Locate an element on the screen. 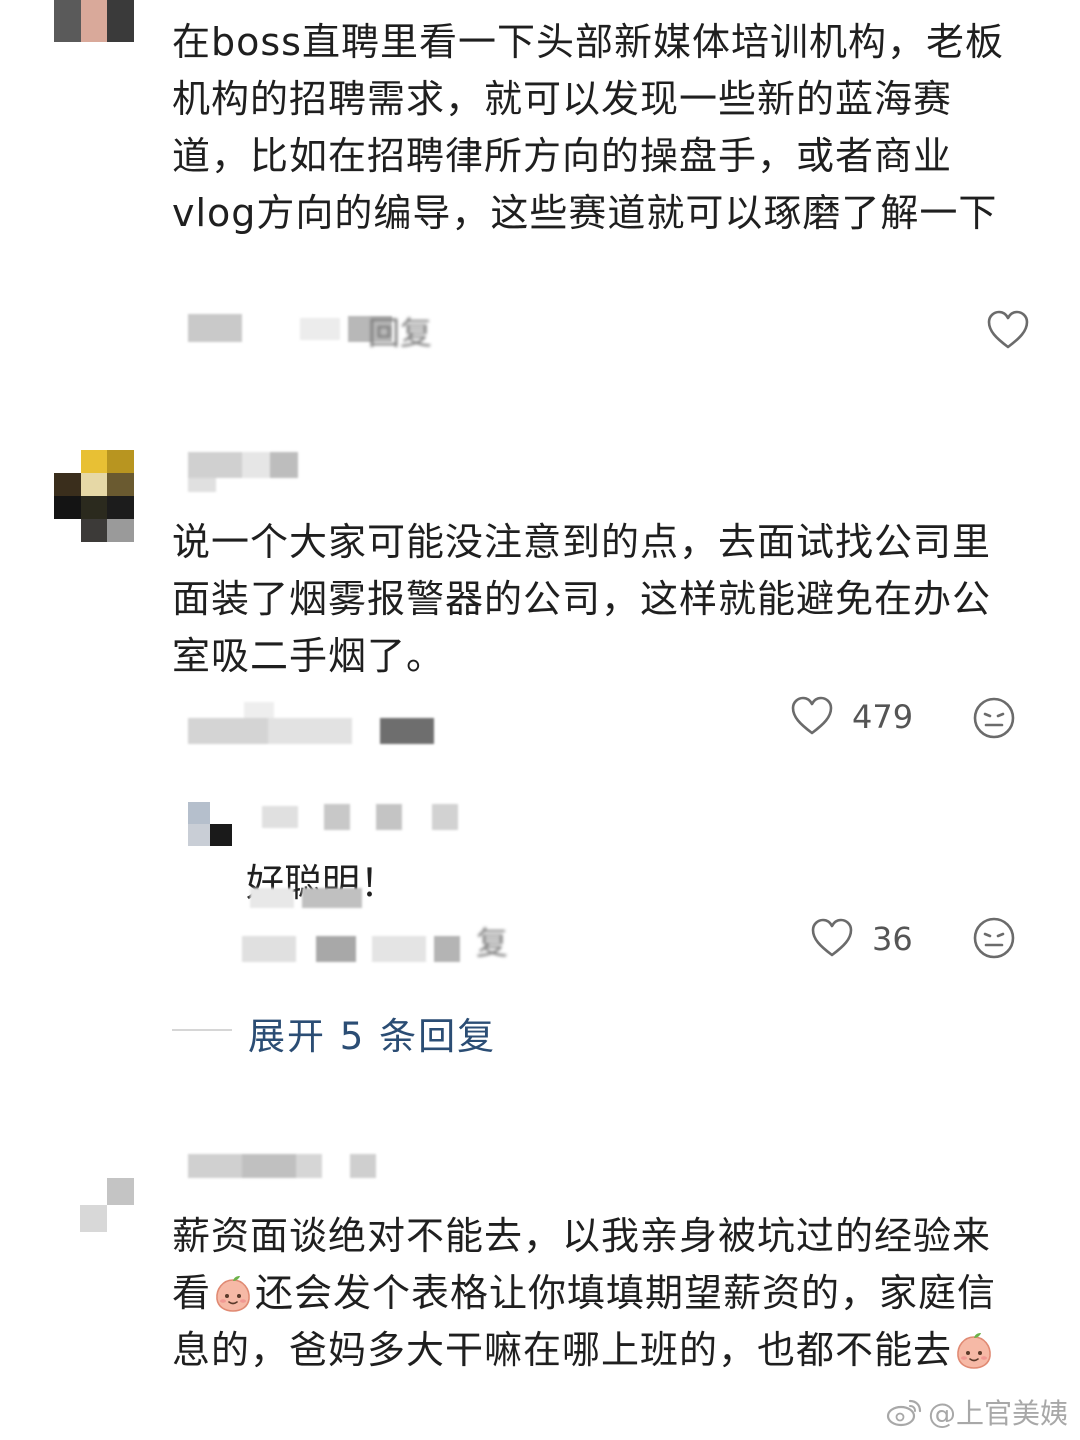 Image resolution: width=1080 pixels, height=1440 pixels. reply-meta is located at coordinates (377, 926).